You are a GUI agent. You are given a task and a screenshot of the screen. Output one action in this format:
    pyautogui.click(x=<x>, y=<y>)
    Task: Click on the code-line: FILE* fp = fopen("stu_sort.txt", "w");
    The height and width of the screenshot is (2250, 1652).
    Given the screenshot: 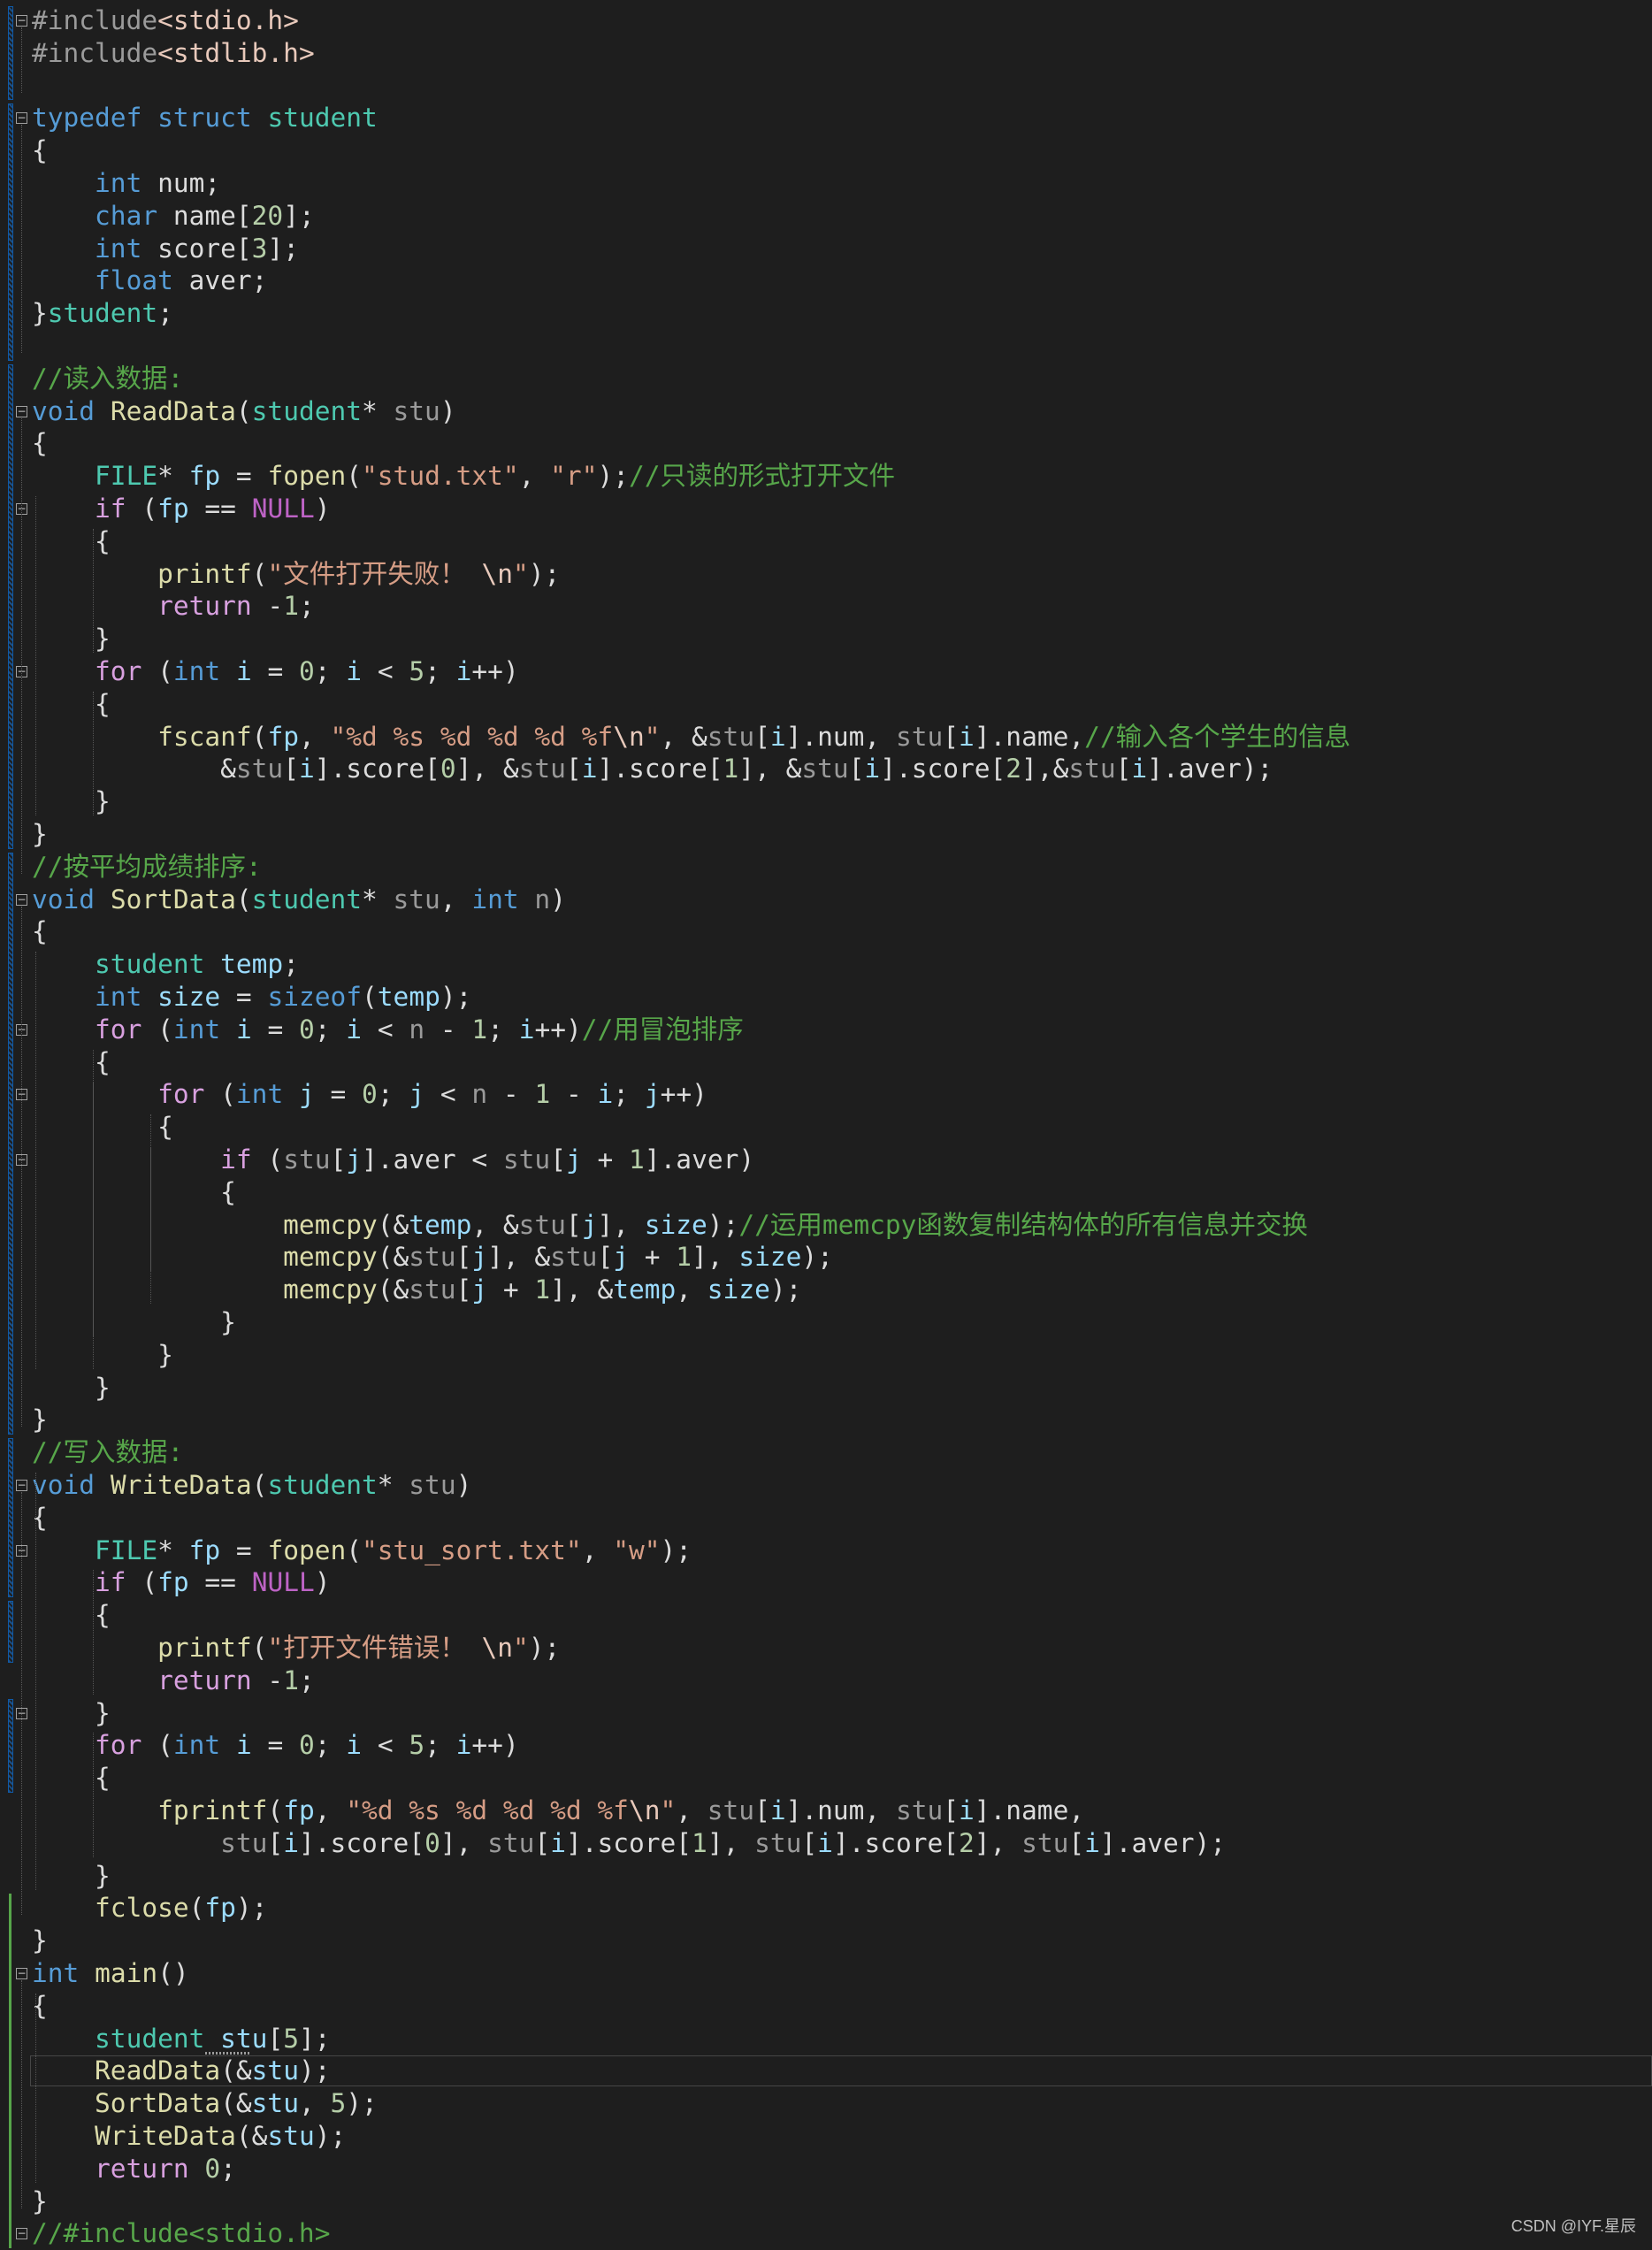 What is the action you would take?
    pyautogui.click(x=362, y=1550)
    